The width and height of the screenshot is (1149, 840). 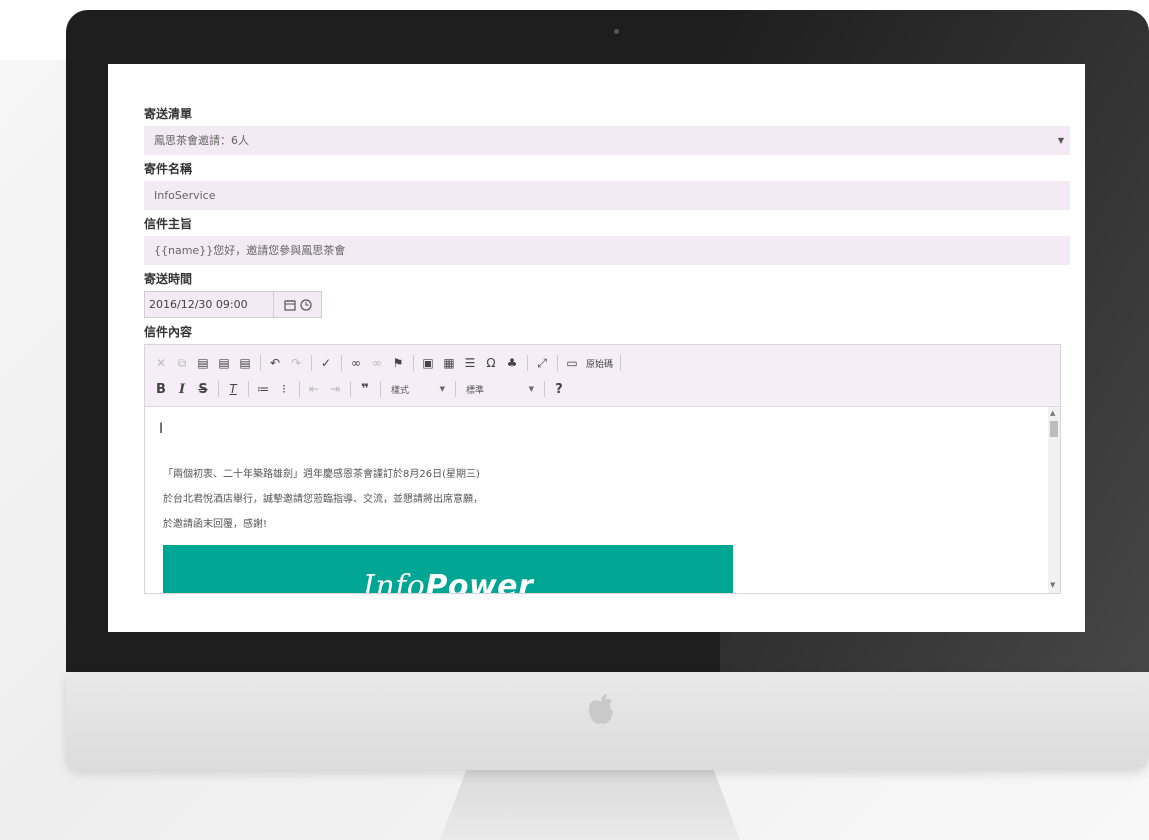 What do you see at coordinates (449, 363) in the screenshot?
I see `table-icon: ▦` at bounding box center [449, 363].